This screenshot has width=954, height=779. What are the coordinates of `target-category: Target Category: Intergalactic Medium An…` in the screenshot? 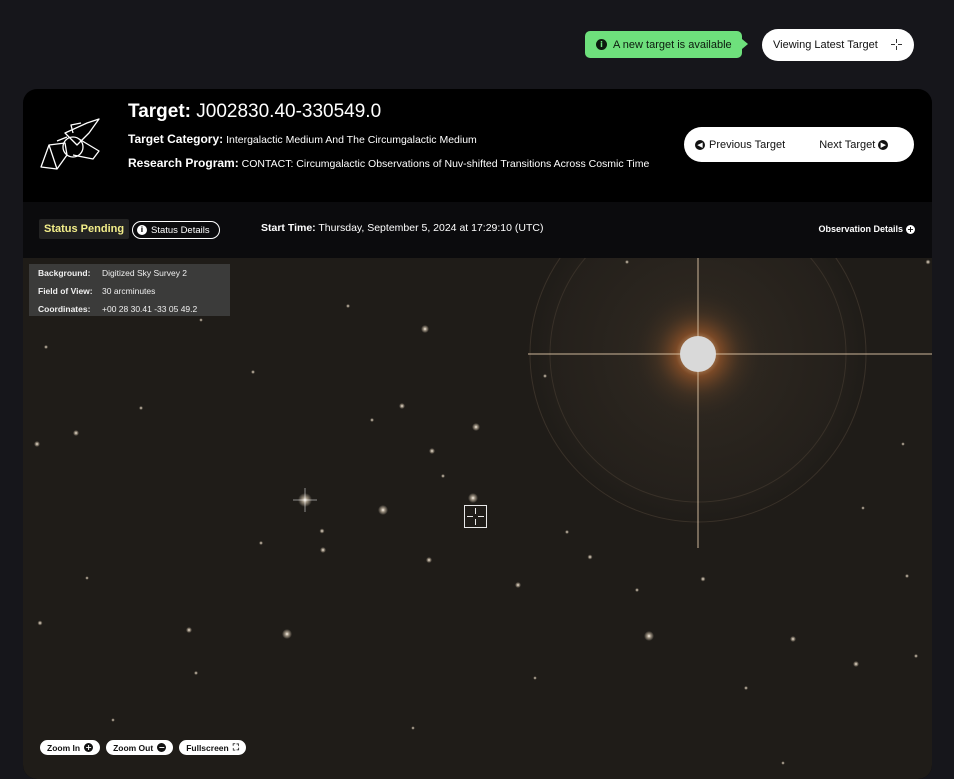 It's located at (393, 139).